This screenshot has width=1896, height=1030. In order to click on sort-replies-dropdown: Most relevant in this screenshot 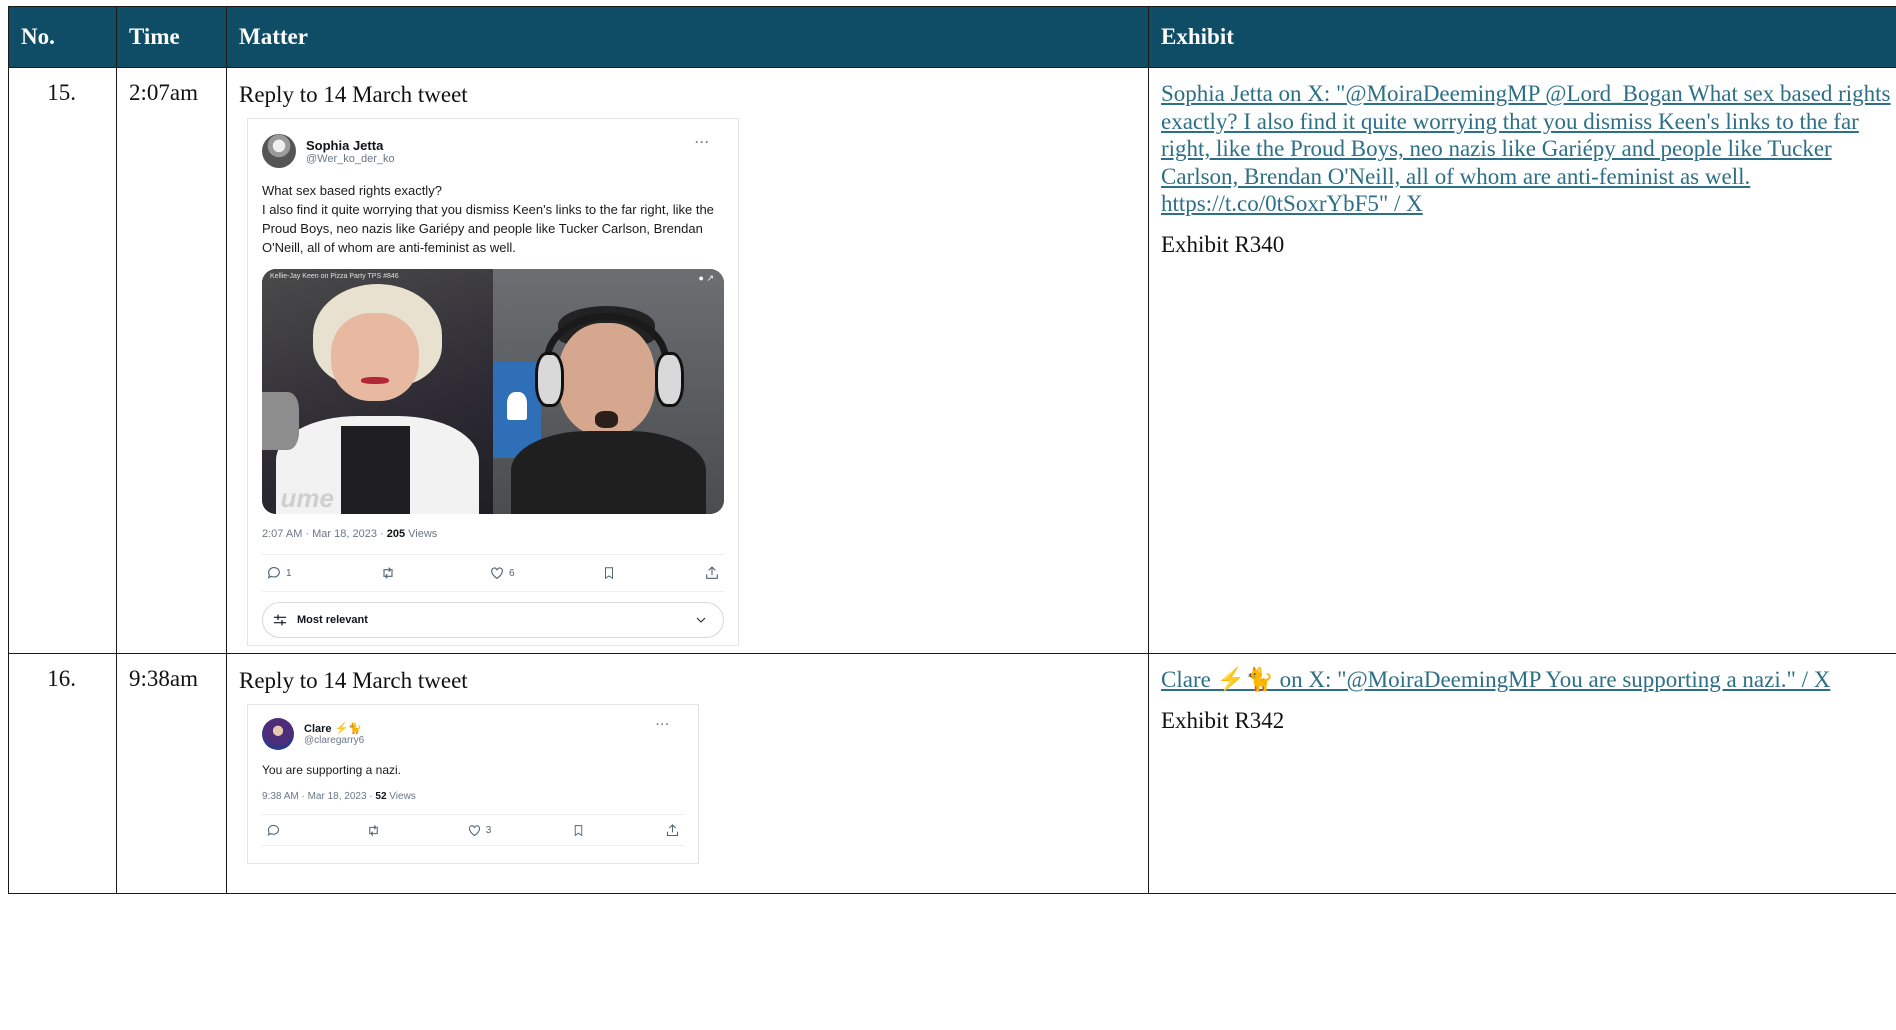, I will do `click(493, 620)`.